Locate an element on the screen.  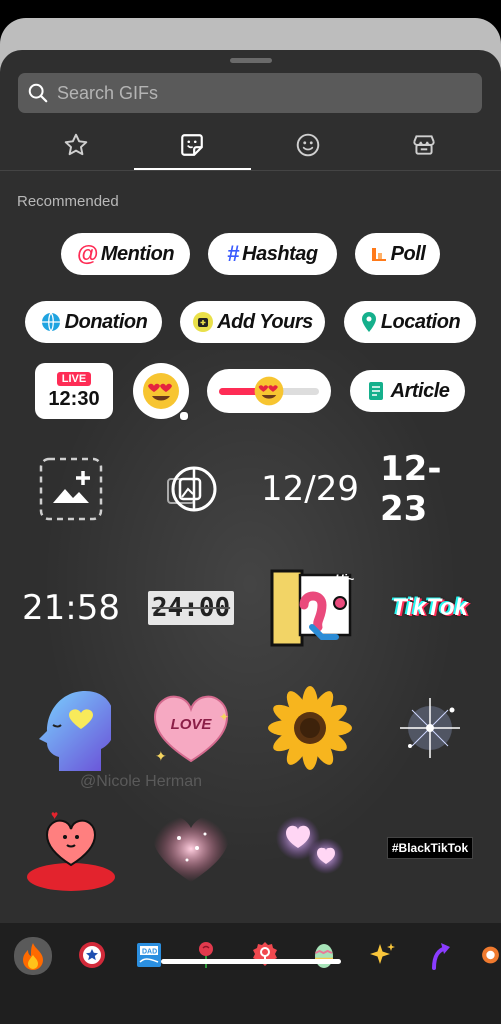
flip-clock-label: 24:00 is located at coordinates (191, 608).